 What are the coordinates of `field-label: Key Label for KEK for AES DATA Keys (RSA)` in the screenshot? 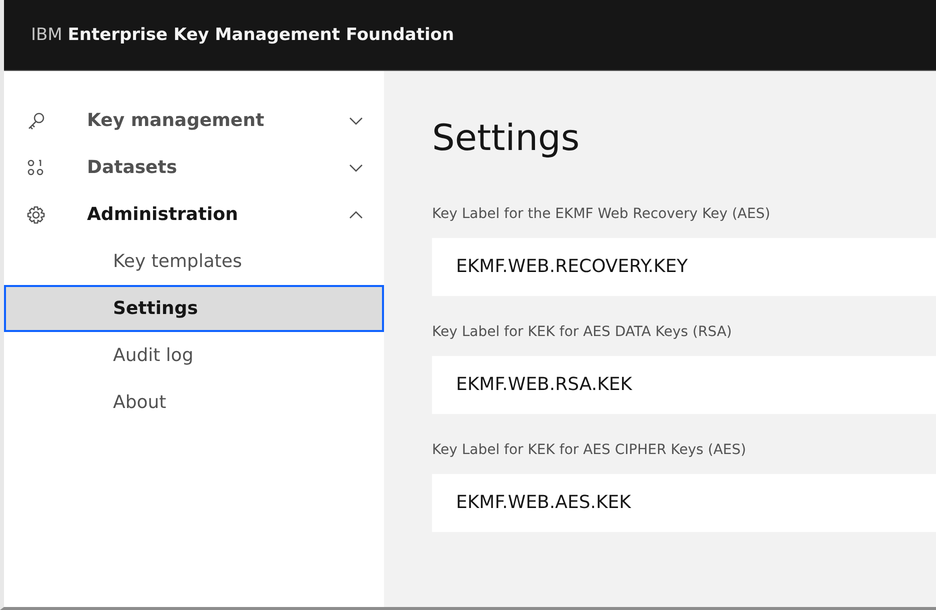 It's located at (582, 332).